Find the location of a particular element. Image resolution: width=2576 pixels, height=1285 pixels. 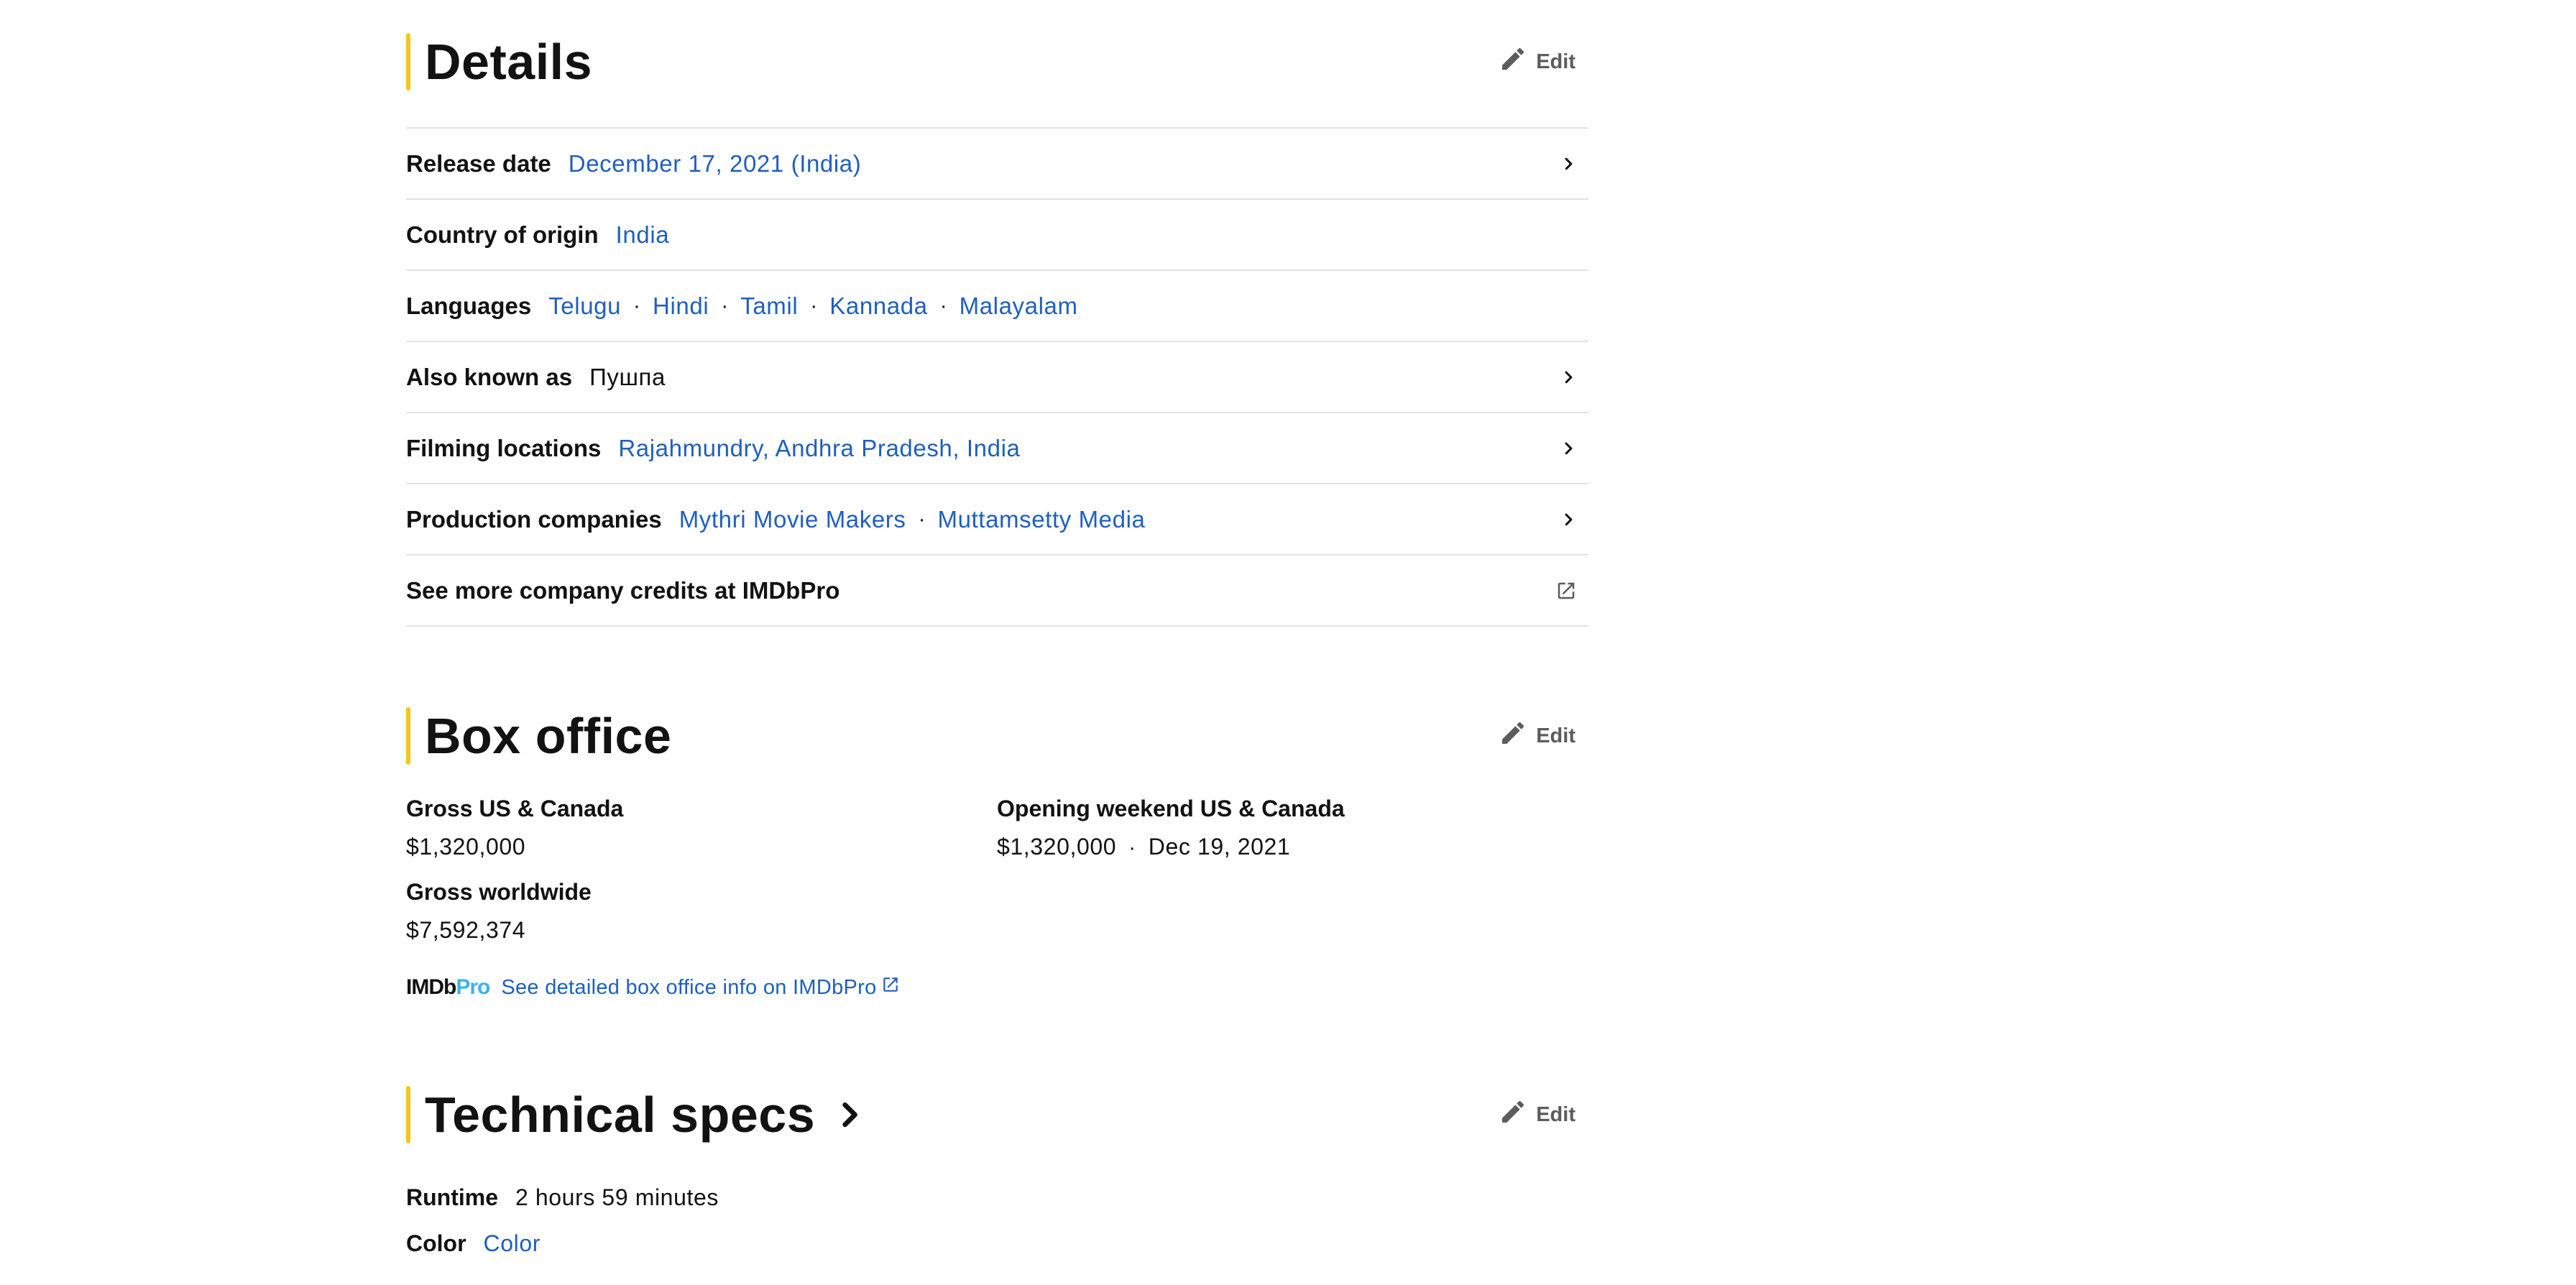

tech-specs-title: Technical specs is located at coordinates (620, 1114).